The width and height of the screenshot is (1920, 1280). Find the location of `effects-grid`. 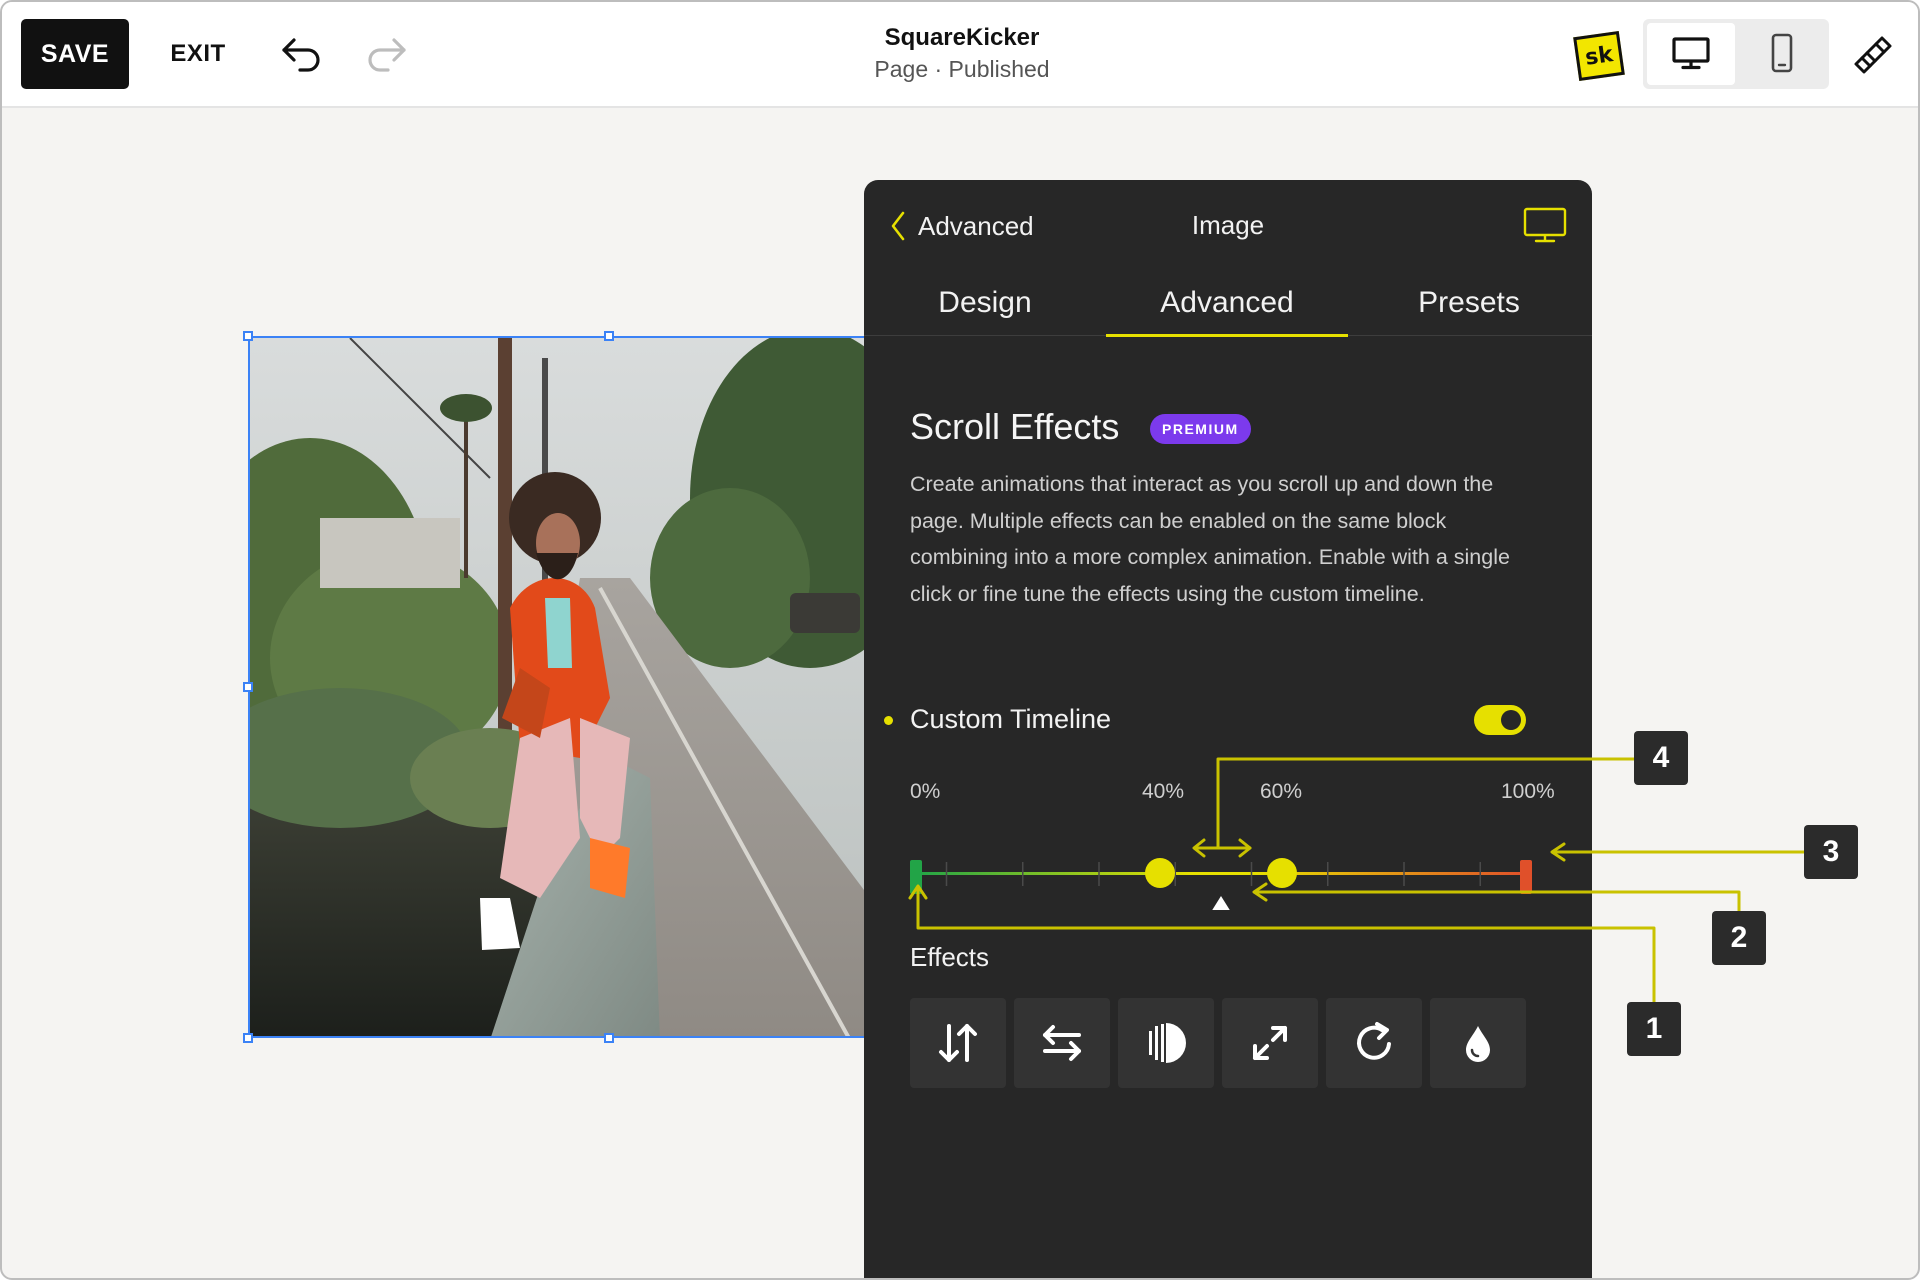

effects-grid is located at coordinates (1218, 1043).